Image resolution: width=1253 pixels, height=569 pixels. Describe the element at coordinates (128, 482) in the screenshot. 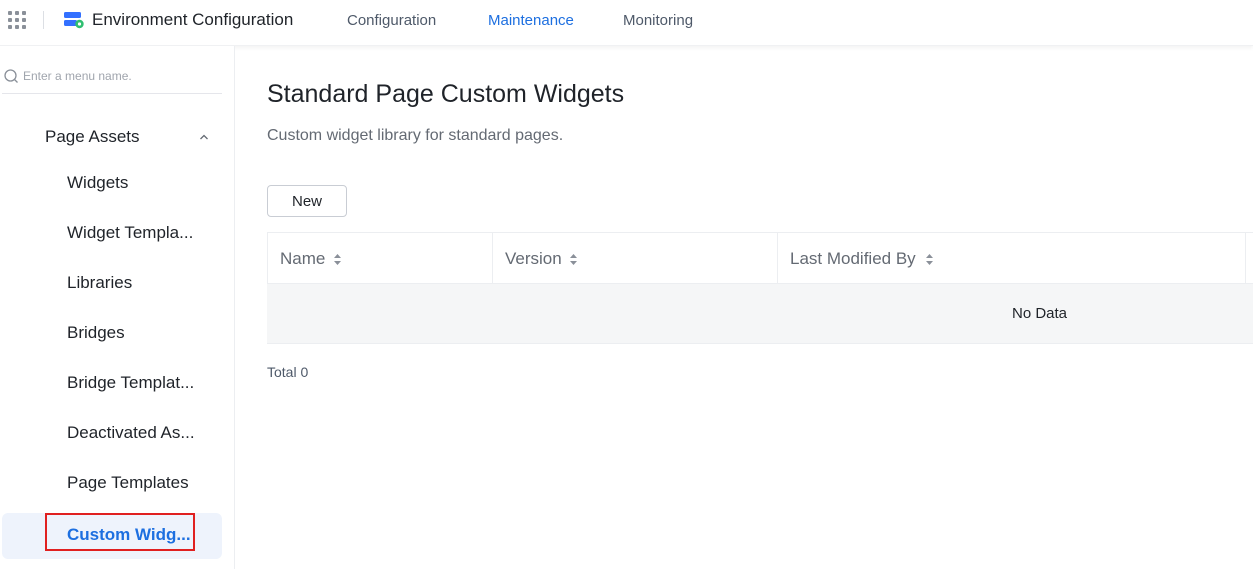

I see `sidebar-item-label: Page Templates` at that location.